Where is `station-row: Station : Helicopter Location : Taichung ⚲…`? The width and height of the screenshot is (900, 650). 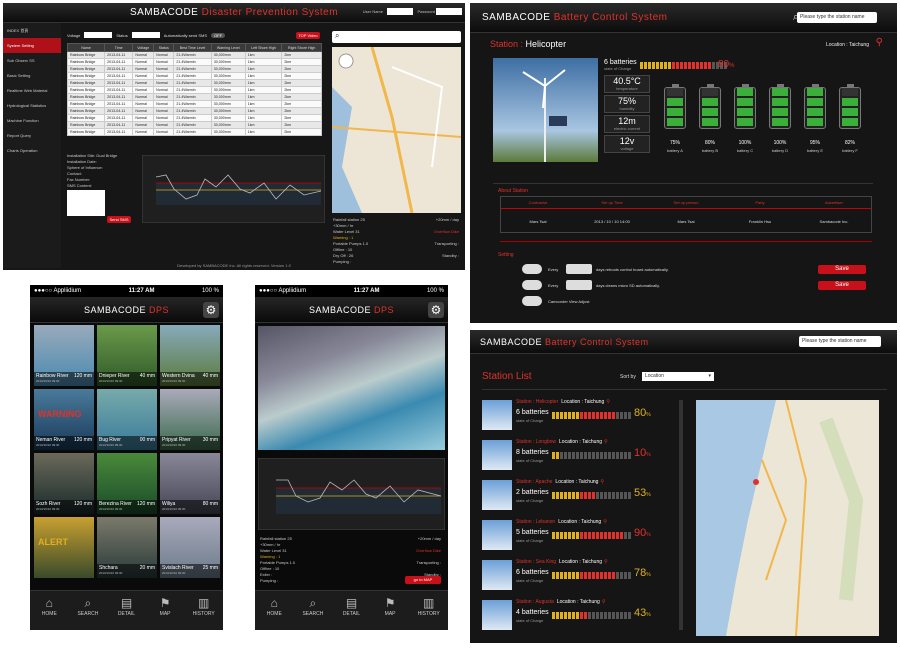
station-row: Station : Helicopter Location : Taichung ⚲… is located at coordinates (579, 416).